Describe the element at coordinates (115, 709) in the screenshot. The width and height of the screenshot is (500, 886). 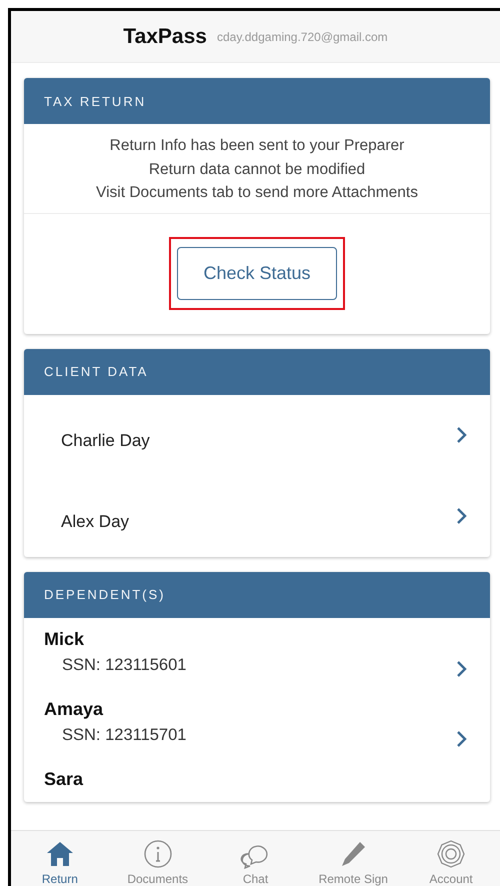
I see `dependent-name: Amaya` at that location.